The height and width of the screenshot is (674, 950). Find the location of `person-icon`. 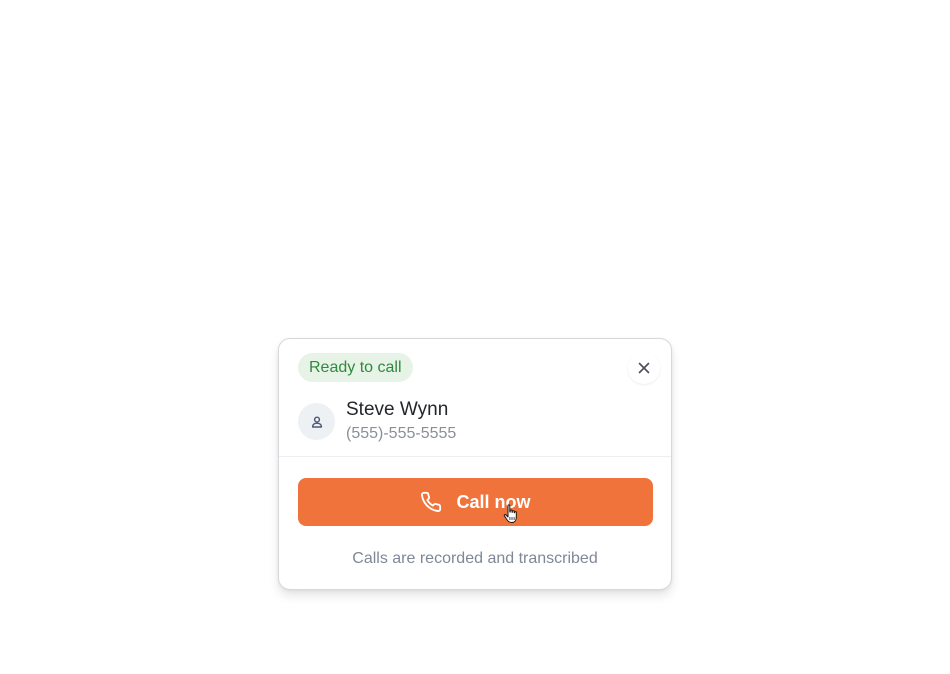

person-icon is located at coordinates (316, 421).